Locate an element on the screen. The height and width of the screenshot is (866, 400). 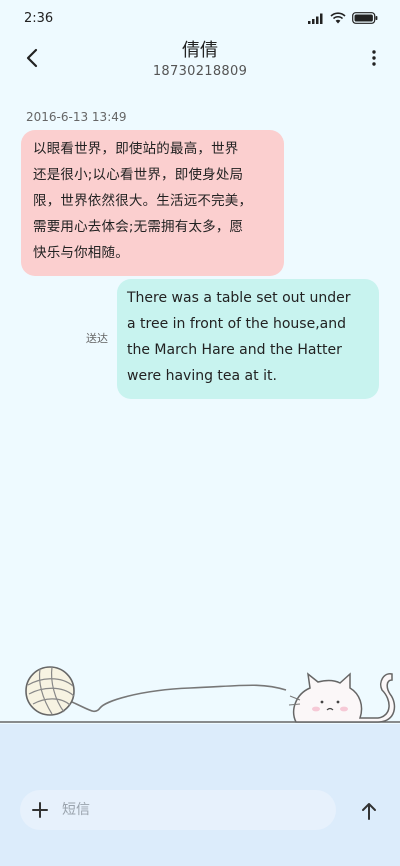
message-line: There was a table set out under is located at coordinates (239, 298).